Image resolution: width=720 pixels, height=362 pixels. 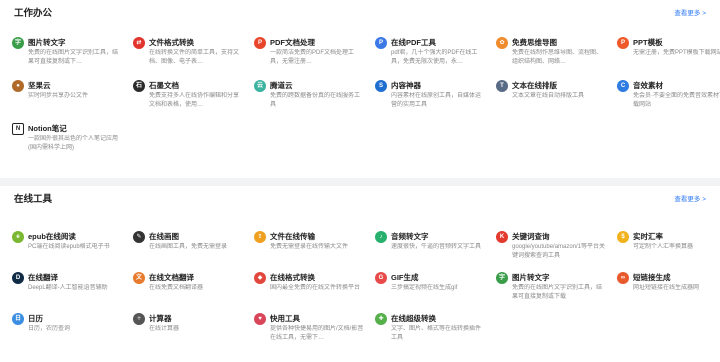 I want to click on tool-card: 云腾道云免费的跨数据备份真的在线服务工具, so click(x=314, y=98).